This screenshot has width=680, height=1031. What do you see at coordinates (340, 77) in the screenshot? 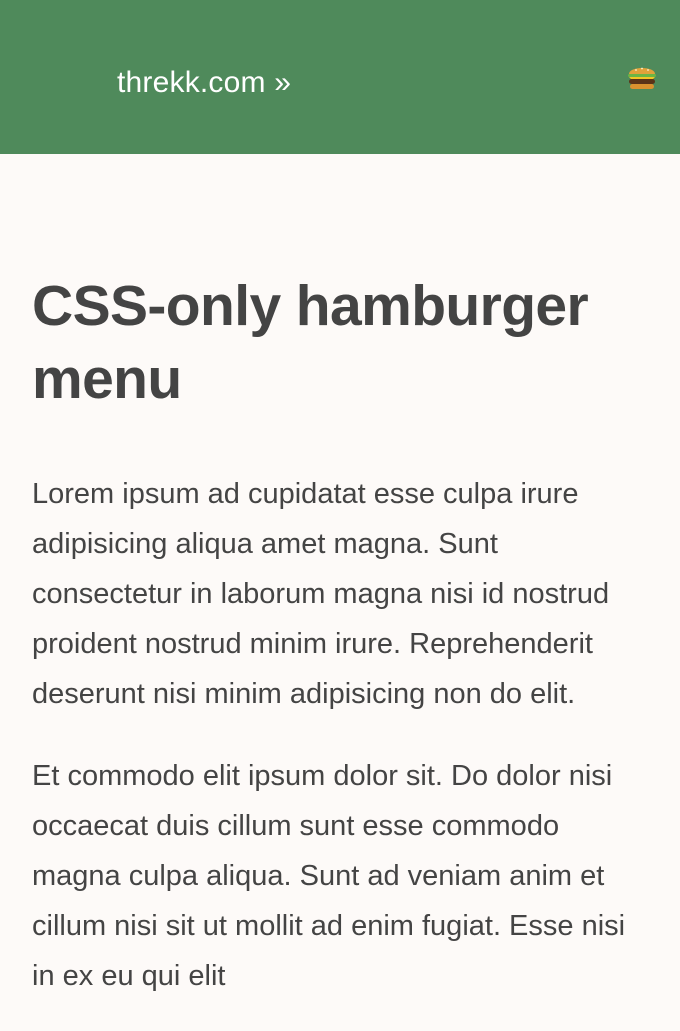
I see `site-header: threkk.com »` at bounding box center [340, 77].